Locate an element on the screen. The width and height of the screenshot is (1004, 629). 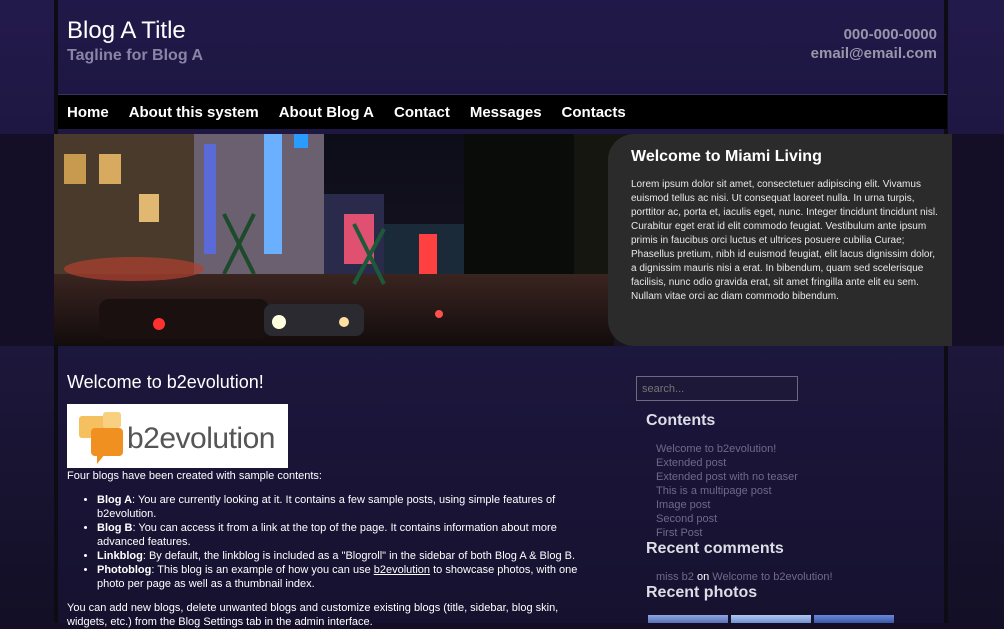
recent-photos-heading: Recent photos is located at coordinates (702, 592).